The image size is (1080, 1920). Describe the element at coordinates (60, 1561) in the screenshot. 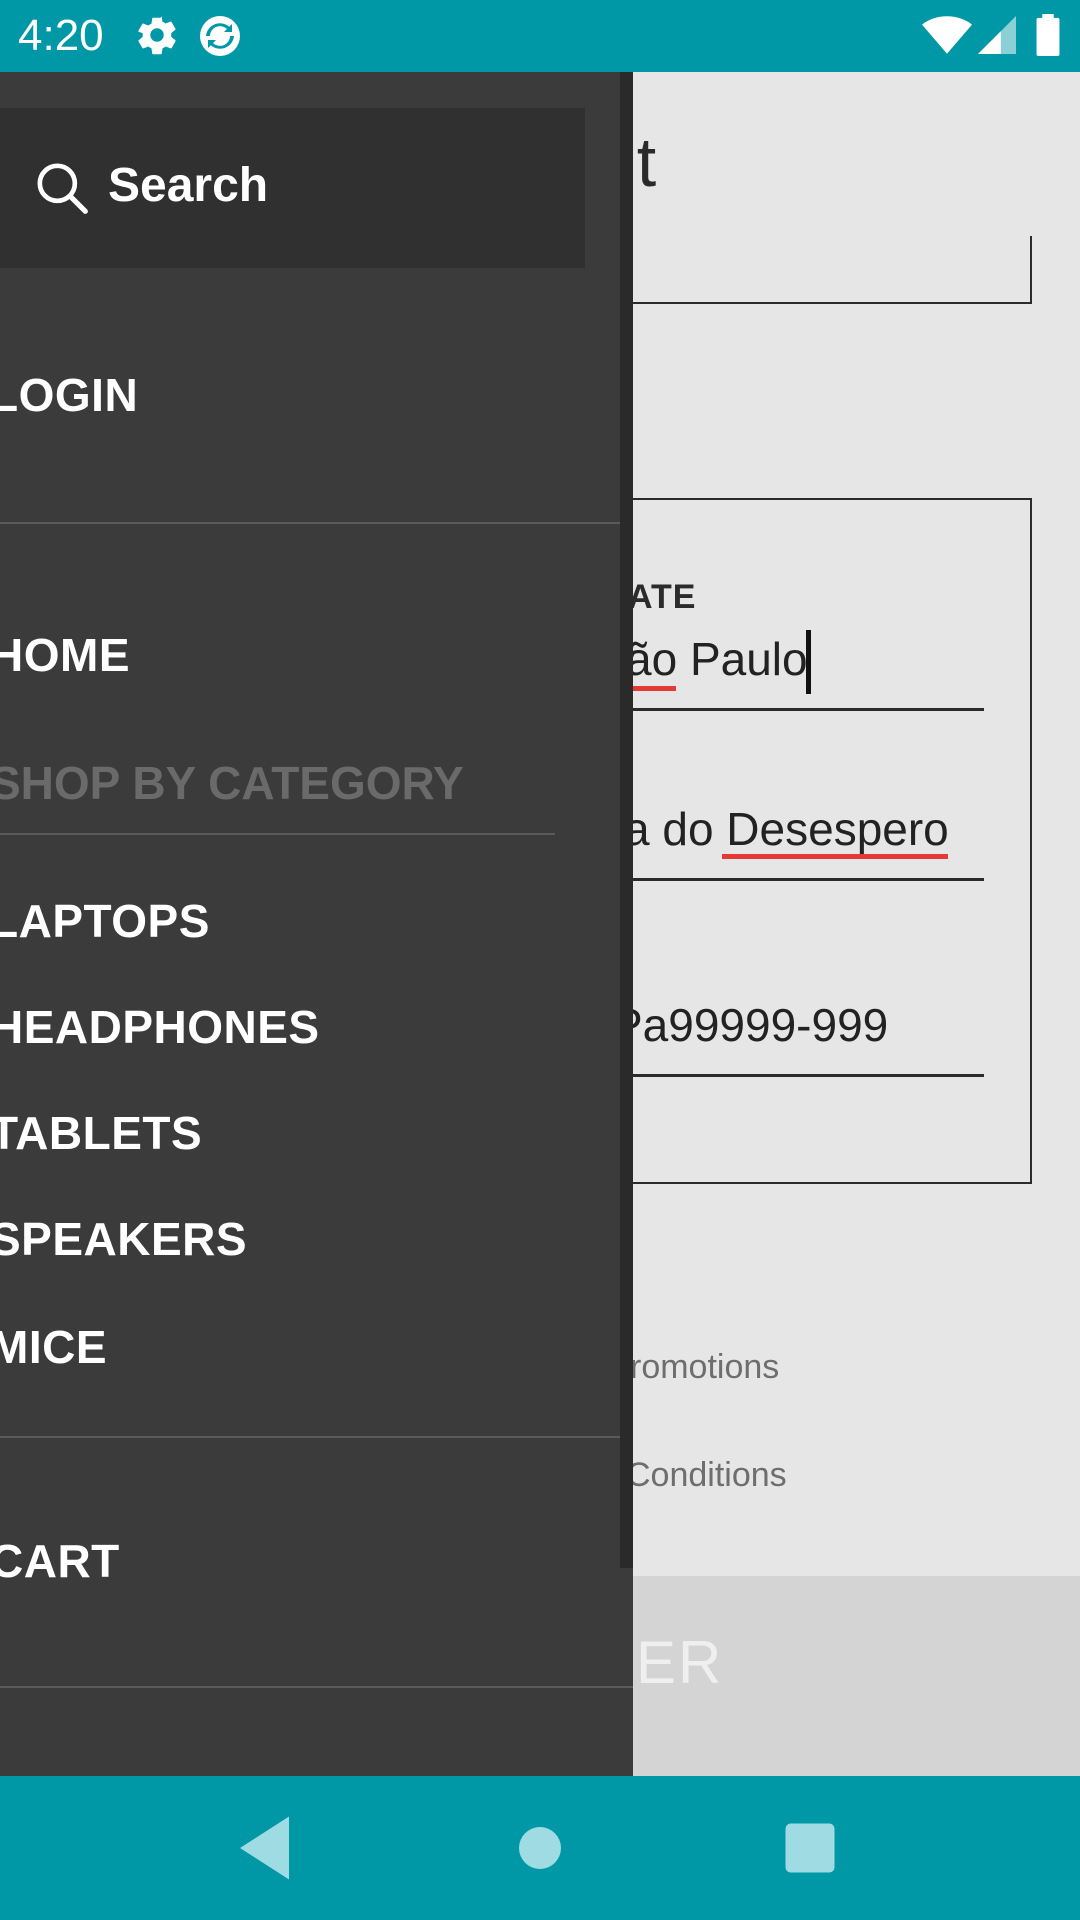

I see `menu-item-cart: CART` at that location.